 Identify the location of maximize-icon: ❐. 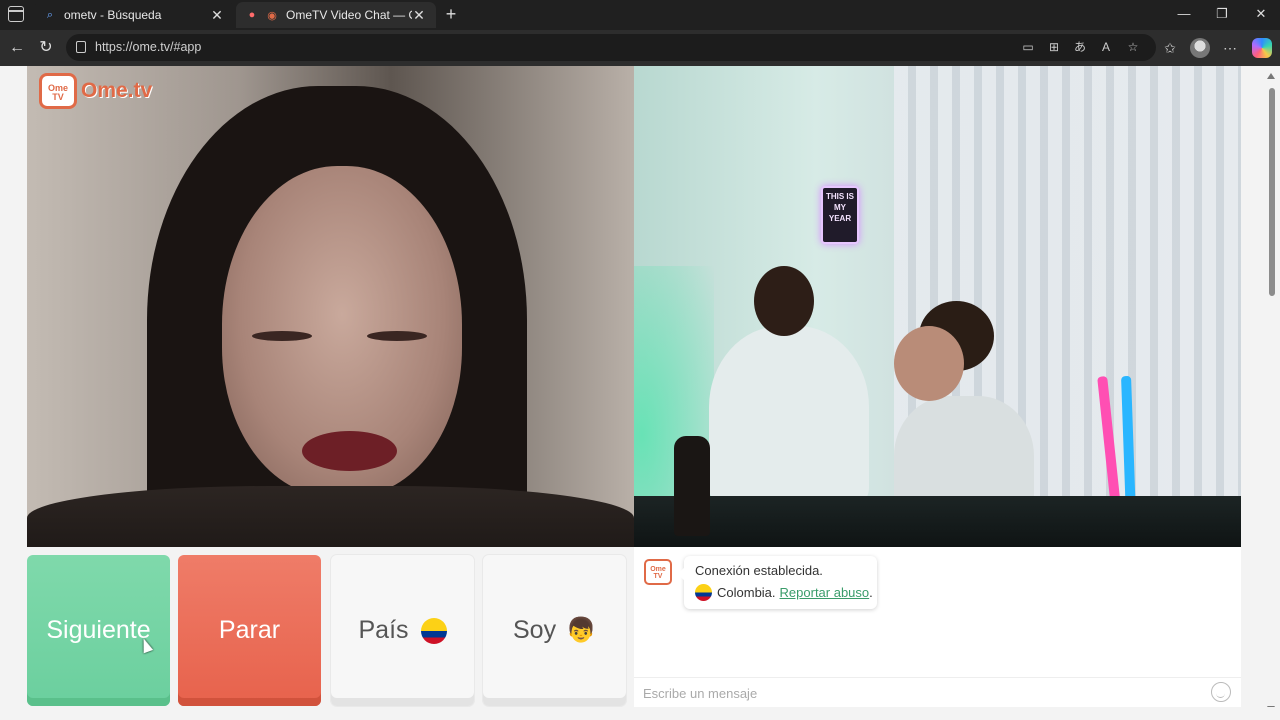
(1222, 14).